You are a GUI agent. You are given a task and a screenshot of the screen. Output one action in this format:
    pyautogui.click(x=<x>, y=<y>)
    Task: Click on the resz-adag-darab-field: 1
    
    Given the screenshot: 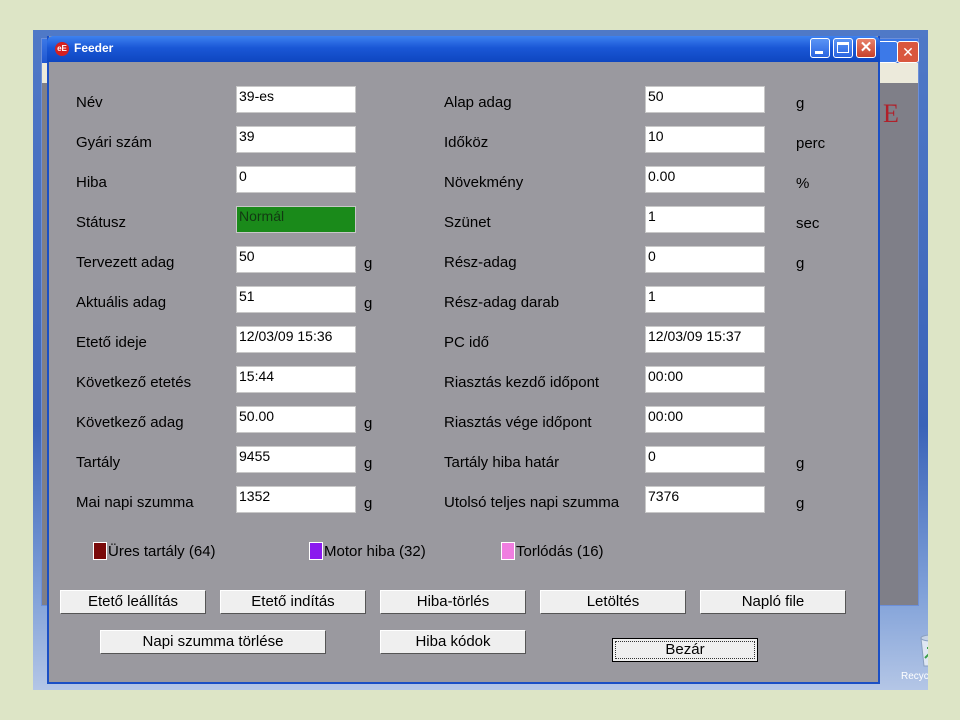 What is the action you would take?
    pyautogui.click(x=705, y=299)
    